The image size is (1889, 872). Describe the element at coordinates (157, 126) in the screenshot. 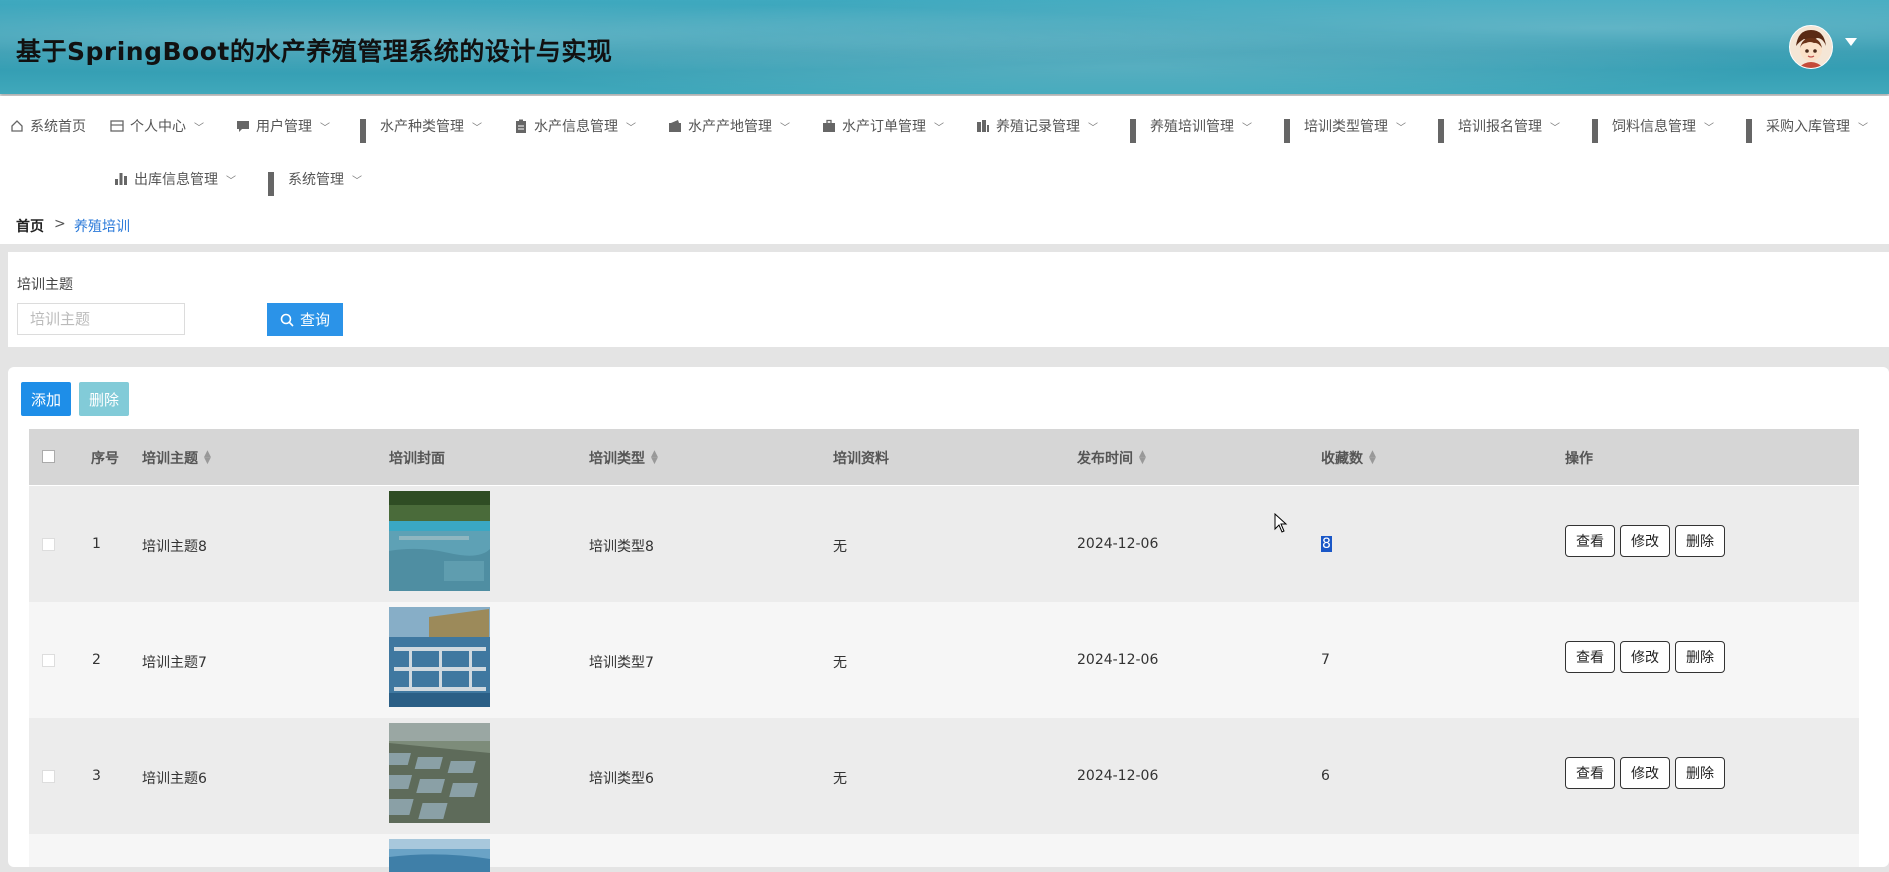

I see `nav-item-personal-center: 个人中心 ﹀` at that location.